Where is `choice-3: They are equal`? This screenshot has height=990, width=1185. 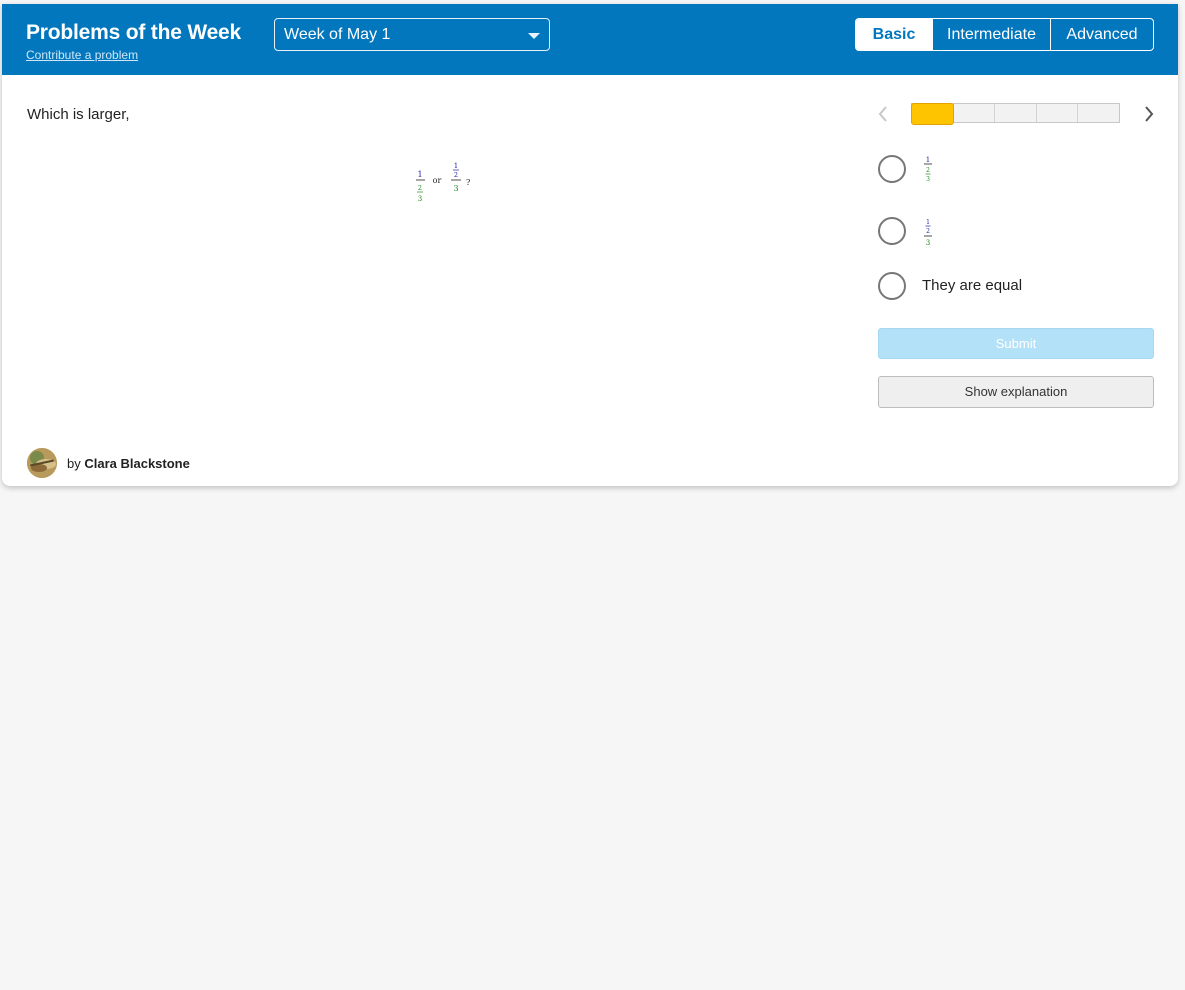 choice-3: They are equal is located at coordinates (968, 287).